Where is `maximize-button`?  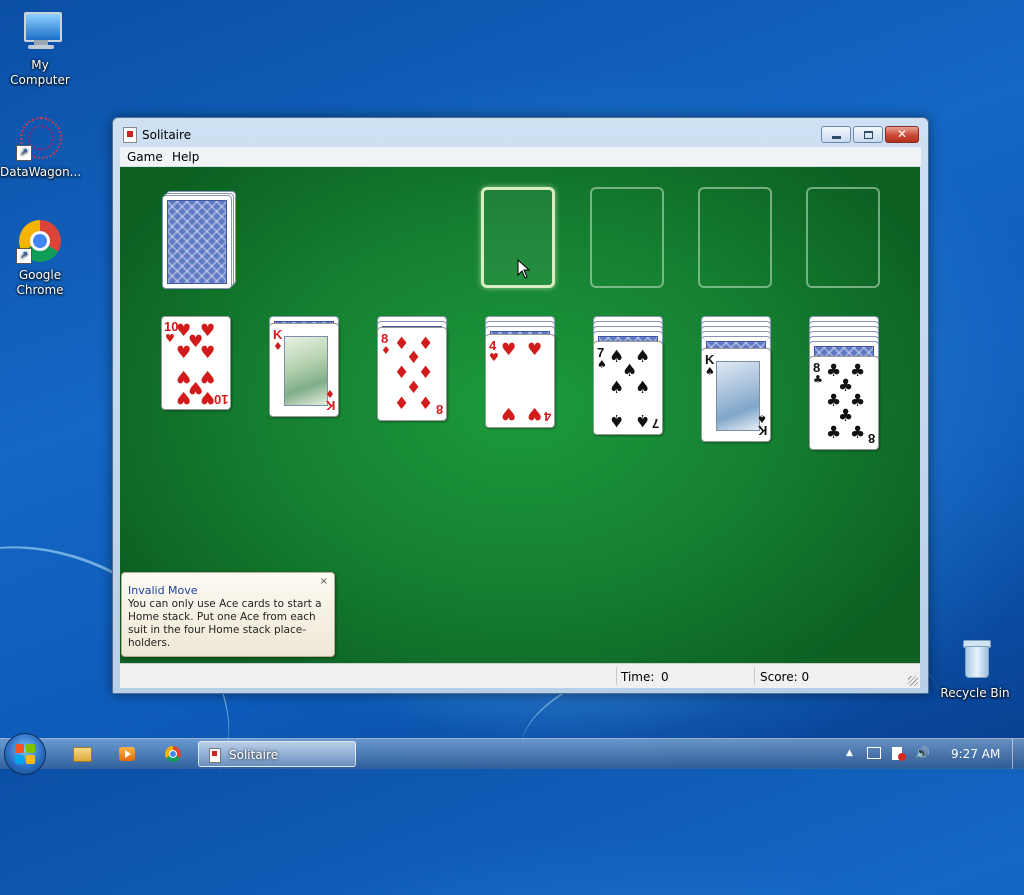
maximize-button is located at coordinates (868, 134).